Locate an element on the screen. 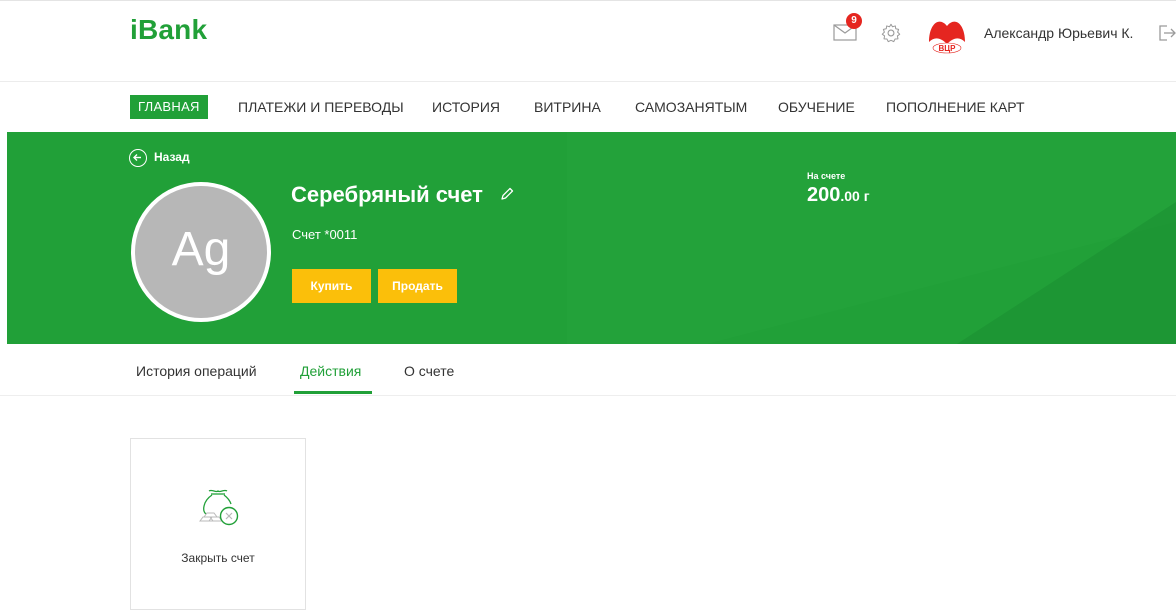 This screenshot has height=614, width=1176. nav-item-self-employed: САМОЗАНЯТЫМ is located at coordinates (691, 107).